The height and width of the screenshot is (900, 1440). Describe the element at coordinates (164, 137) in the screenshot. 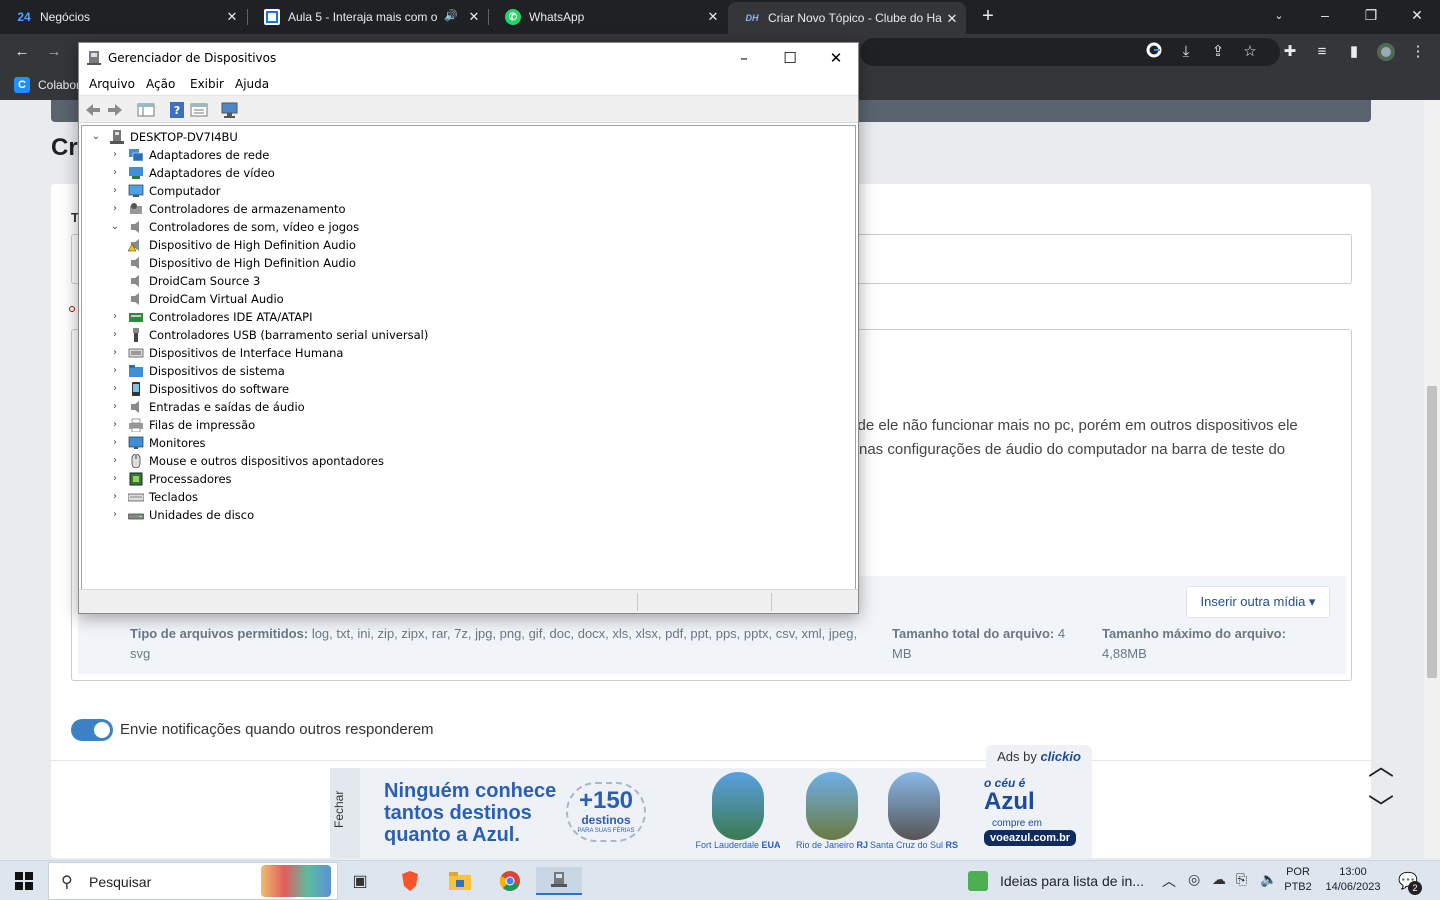

I see `tree-root: ⌄ DESKTOP-DV7I4BU` at that location.